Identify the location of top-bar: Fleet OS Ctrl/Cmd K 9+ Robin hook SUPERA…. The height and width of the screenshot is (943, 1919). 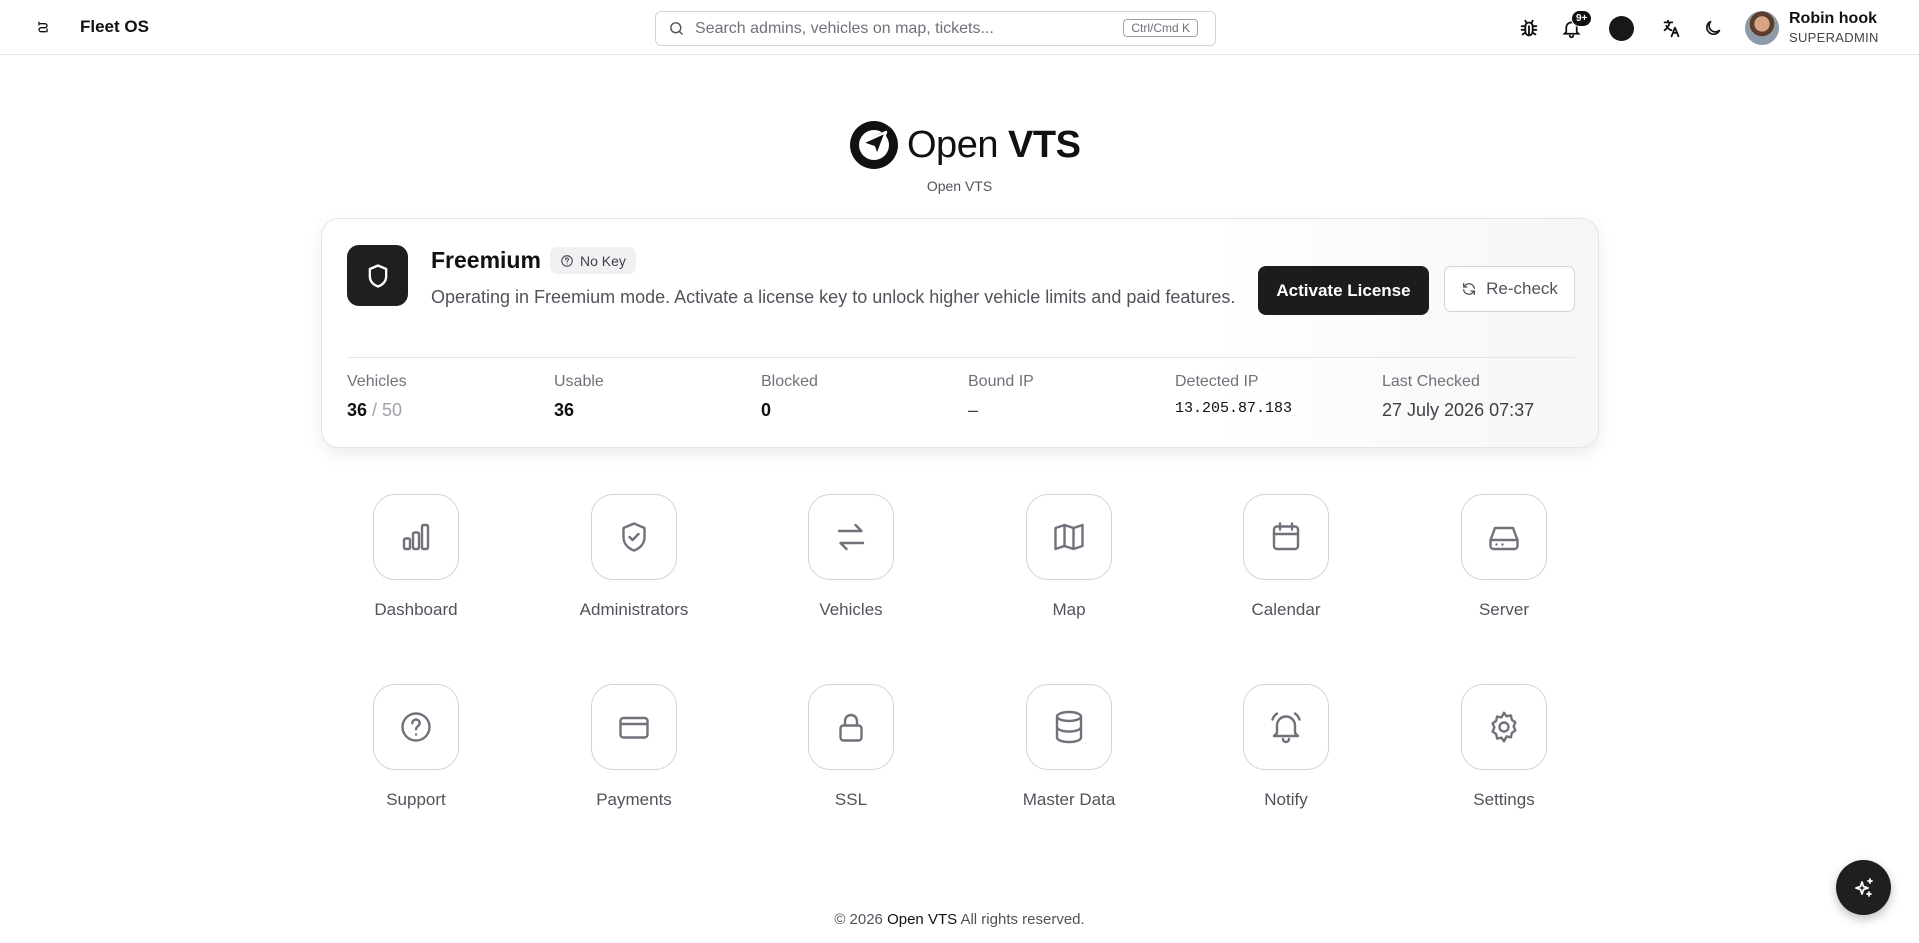
(959, 27).